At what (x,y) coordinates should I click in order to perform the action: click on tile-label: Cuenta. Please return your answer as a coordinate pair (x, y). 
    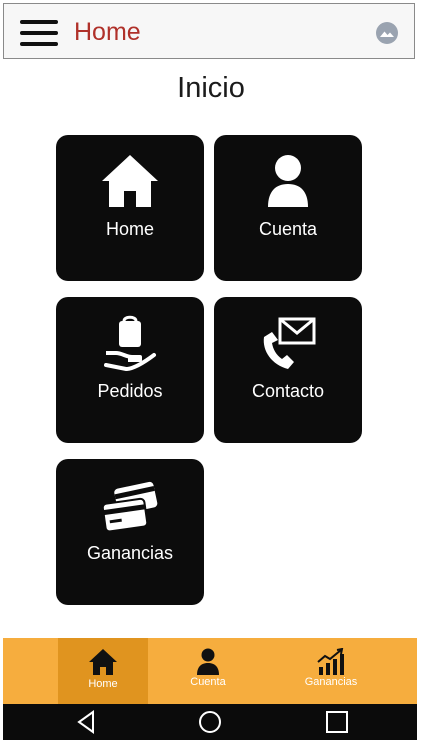
    Looking at the image, I should click on (288, 229).